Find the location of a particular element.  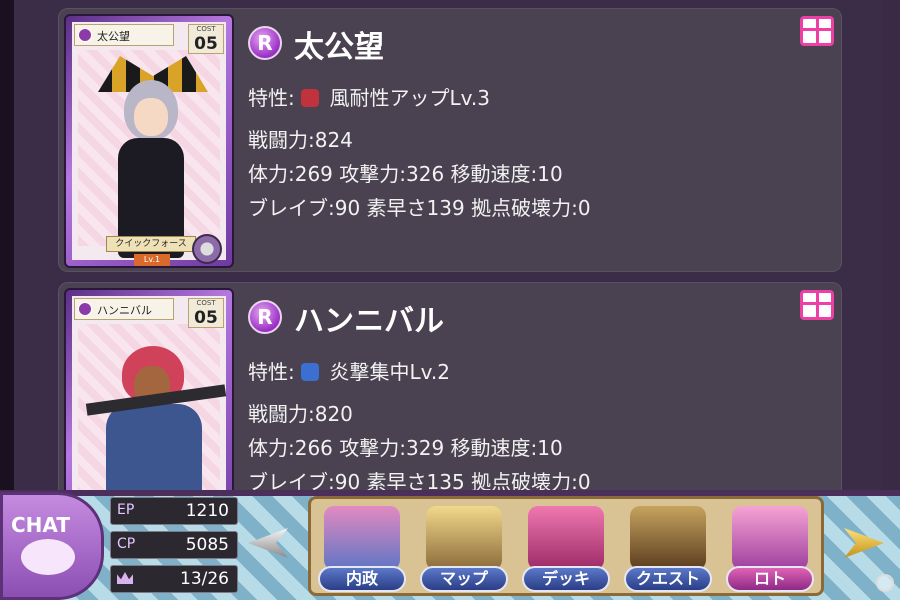

menu-button-quest: クエスト is located at coordinates (668, 548).